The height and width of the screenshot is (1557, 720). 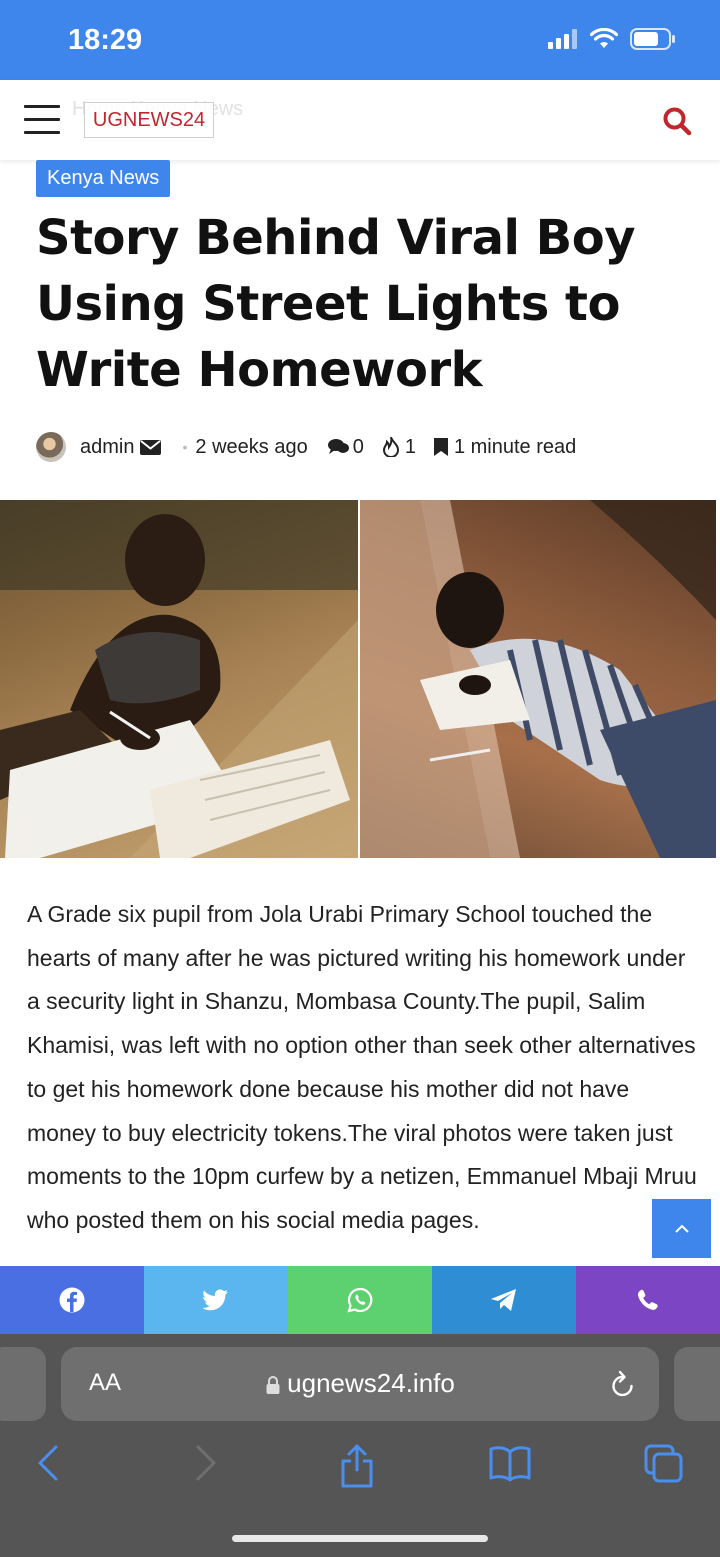 I want to click on phone-icon, so click(x=647, y=1299).